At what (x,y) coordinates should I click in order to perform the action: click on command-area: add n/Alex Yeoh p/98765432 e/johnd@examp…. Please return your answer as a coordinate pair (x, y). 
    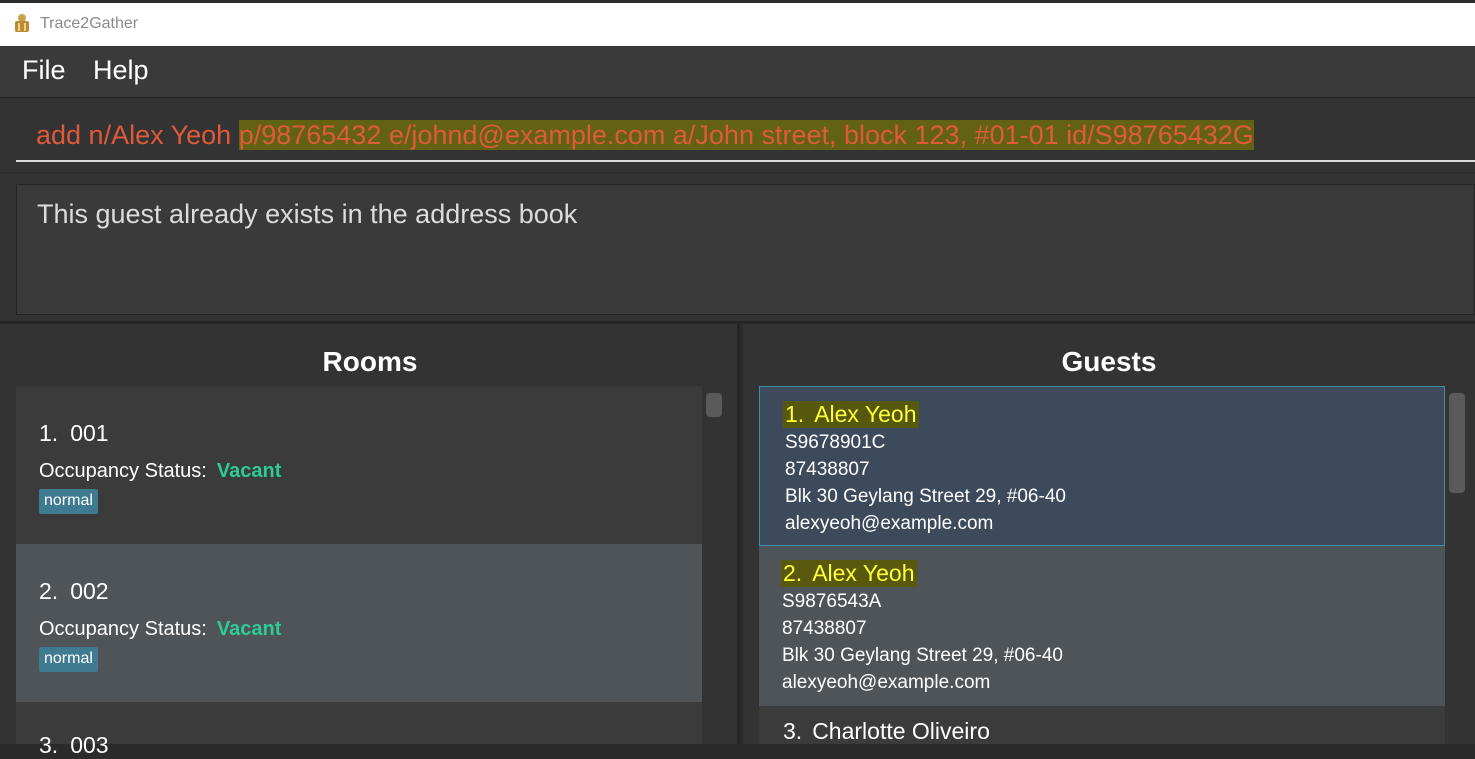
    Looking at the image, I should click on (737, 136).